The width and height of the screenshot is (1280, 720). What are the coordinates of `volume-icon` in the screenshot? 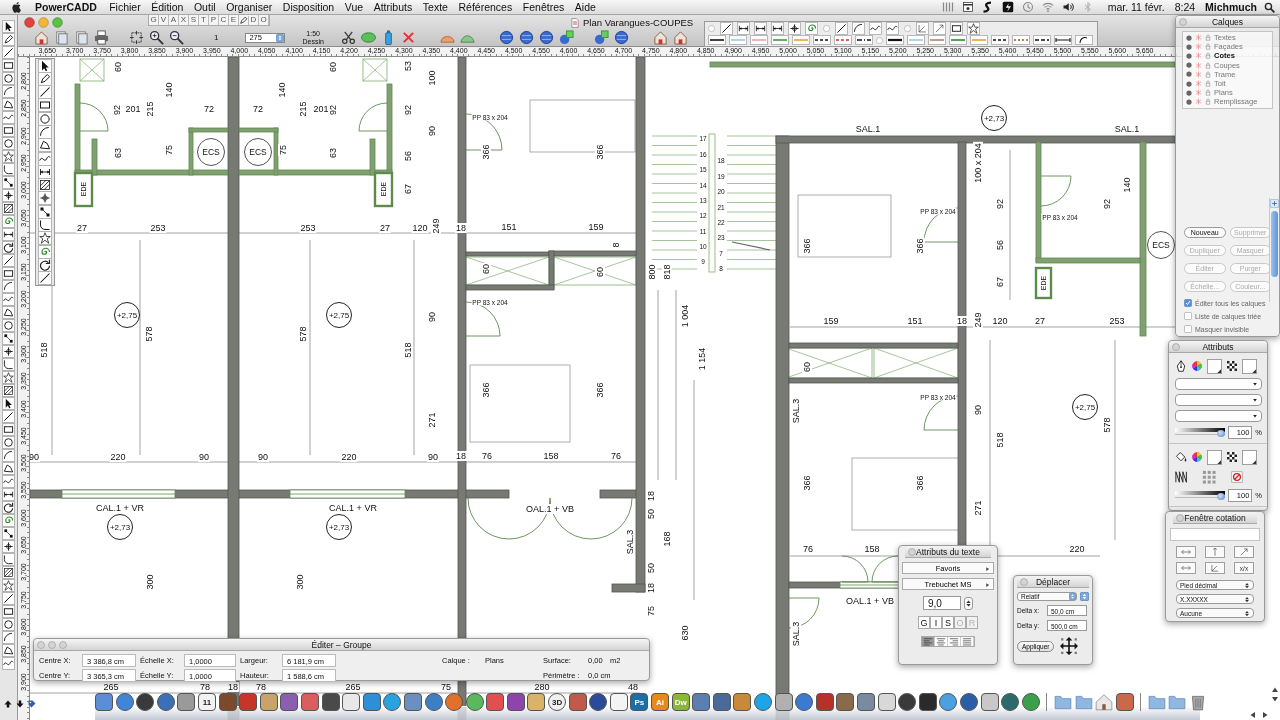 It's located at (1067, 7).